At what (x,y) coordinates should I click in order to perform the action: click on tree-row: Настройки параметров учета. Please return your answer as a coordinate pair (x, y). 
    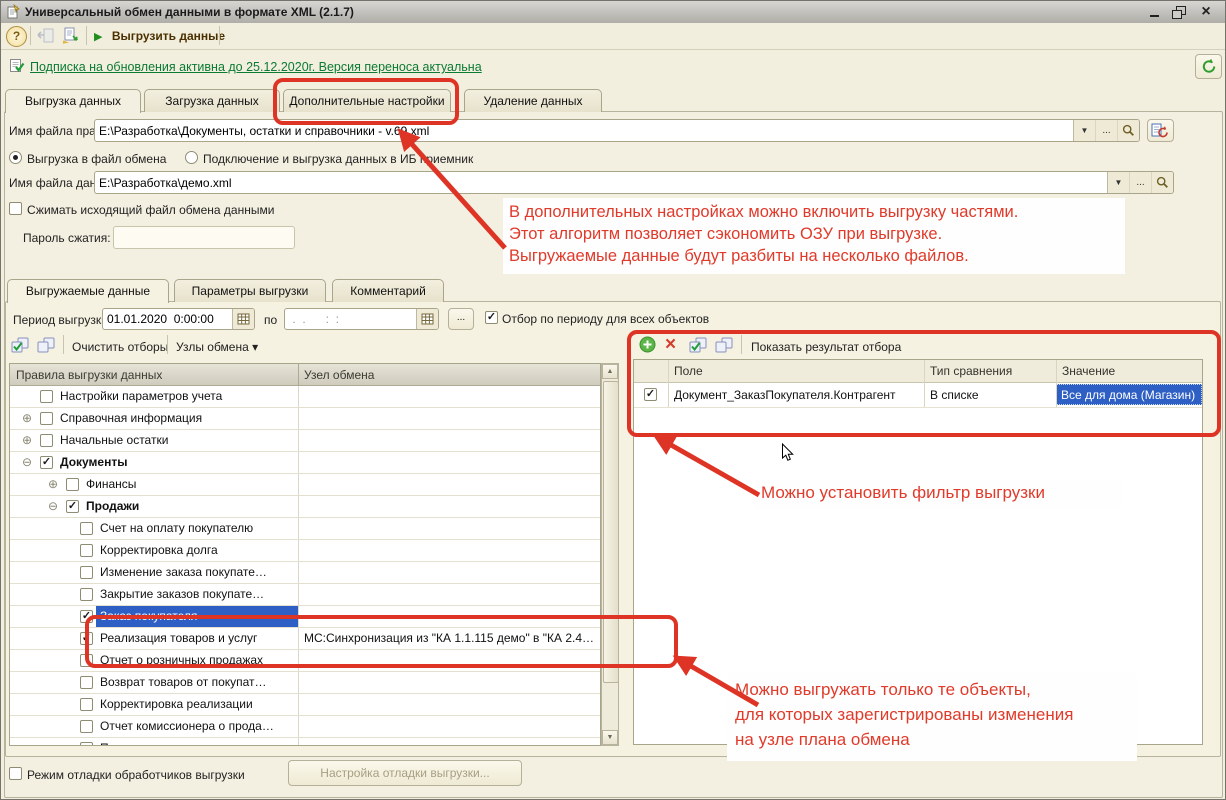
    Looking at the image, I should click on (305, 397).